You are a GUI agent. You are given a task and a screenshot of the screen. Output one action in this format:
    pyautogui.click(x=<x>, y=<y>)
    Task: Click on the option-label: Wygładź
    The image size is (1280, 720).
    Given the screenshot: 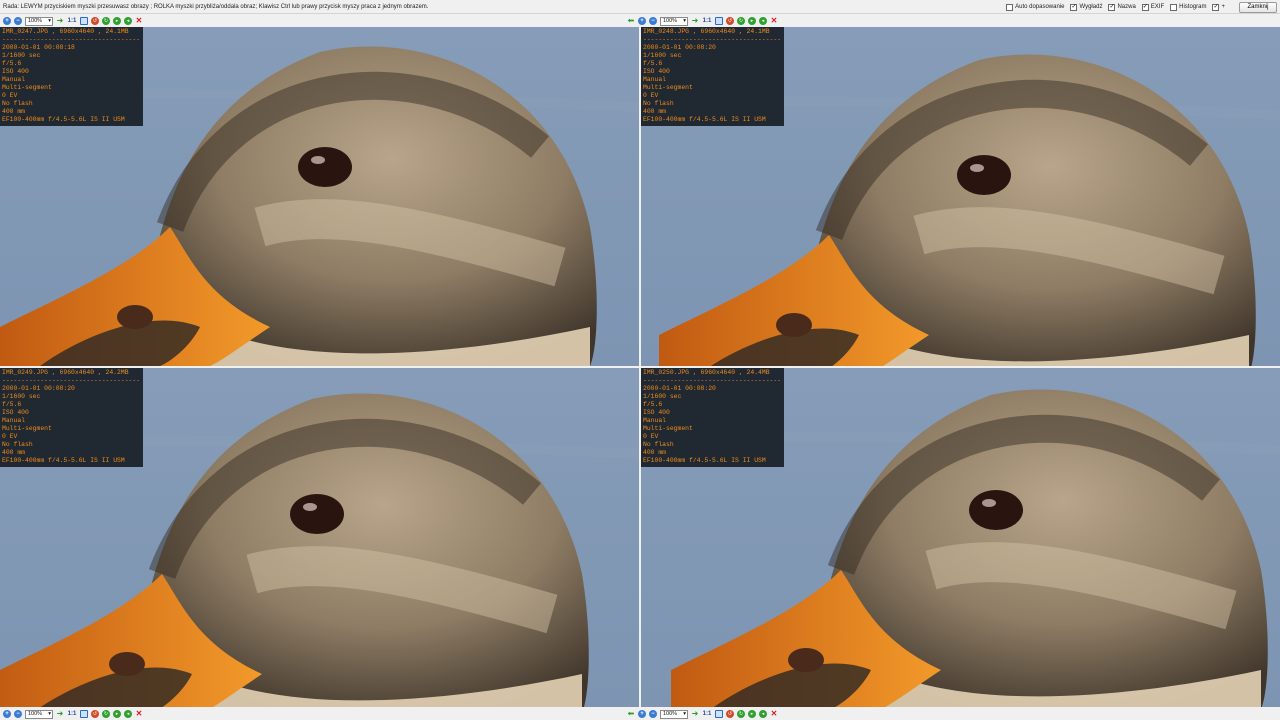 What is the action you would take?
    pyautogui.click(x=1091, y=7)
    